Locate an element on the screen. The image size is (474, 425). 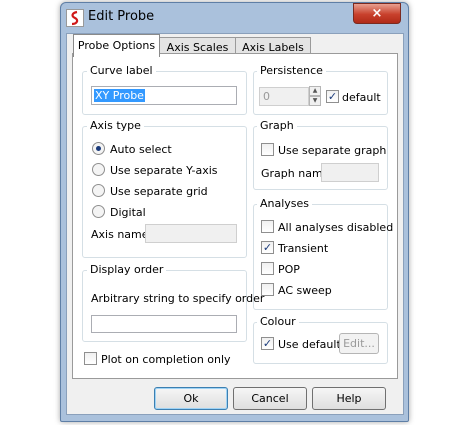
radio-separate-y-axis-label: Use separate Y-axis is located at coordinates (164, 170).